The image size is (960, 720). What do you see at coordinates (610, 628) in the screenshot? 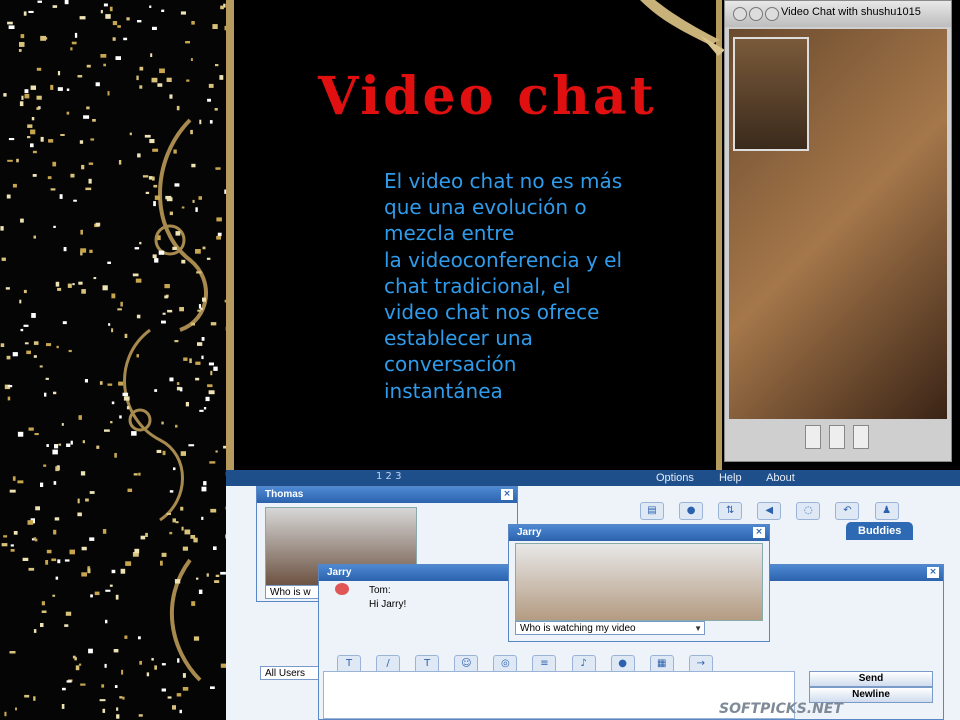
I see `jarry-watchers-dropdown: Who is watching my video ▼` at bounding box center [610, 628].